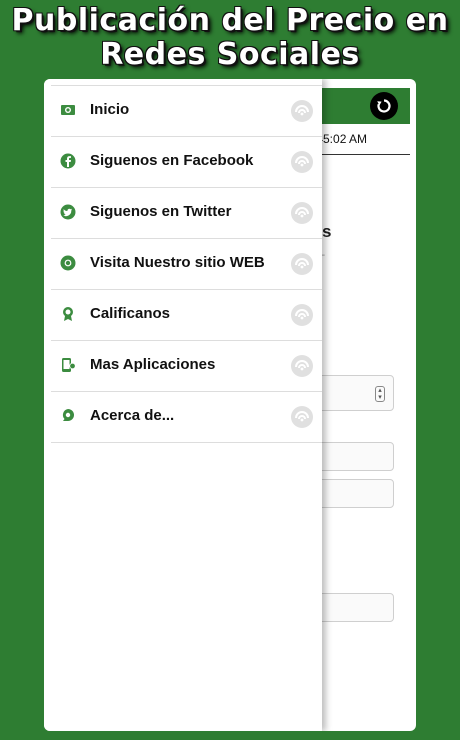 This screenshot has height=740, width=460. Describe the element at coordinates (68, 161) in the screenshot. I see `facebook-icon` at that location.